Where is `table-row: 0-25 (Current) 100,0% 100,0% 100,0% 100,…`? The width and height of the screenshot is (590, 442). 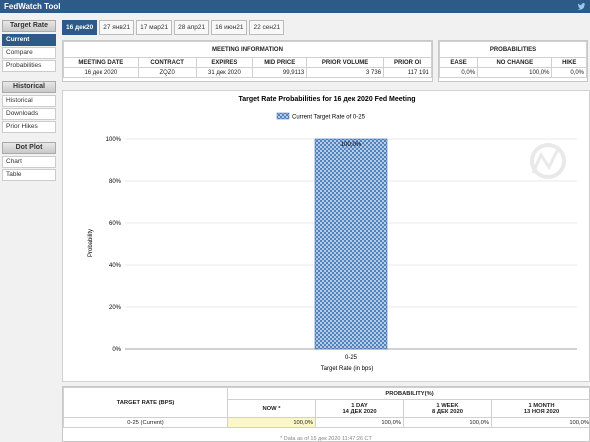
table-row: 0-25 (Current) 100,0% 100,0% 100,0% 100,… is located at coordinates (326, 422).